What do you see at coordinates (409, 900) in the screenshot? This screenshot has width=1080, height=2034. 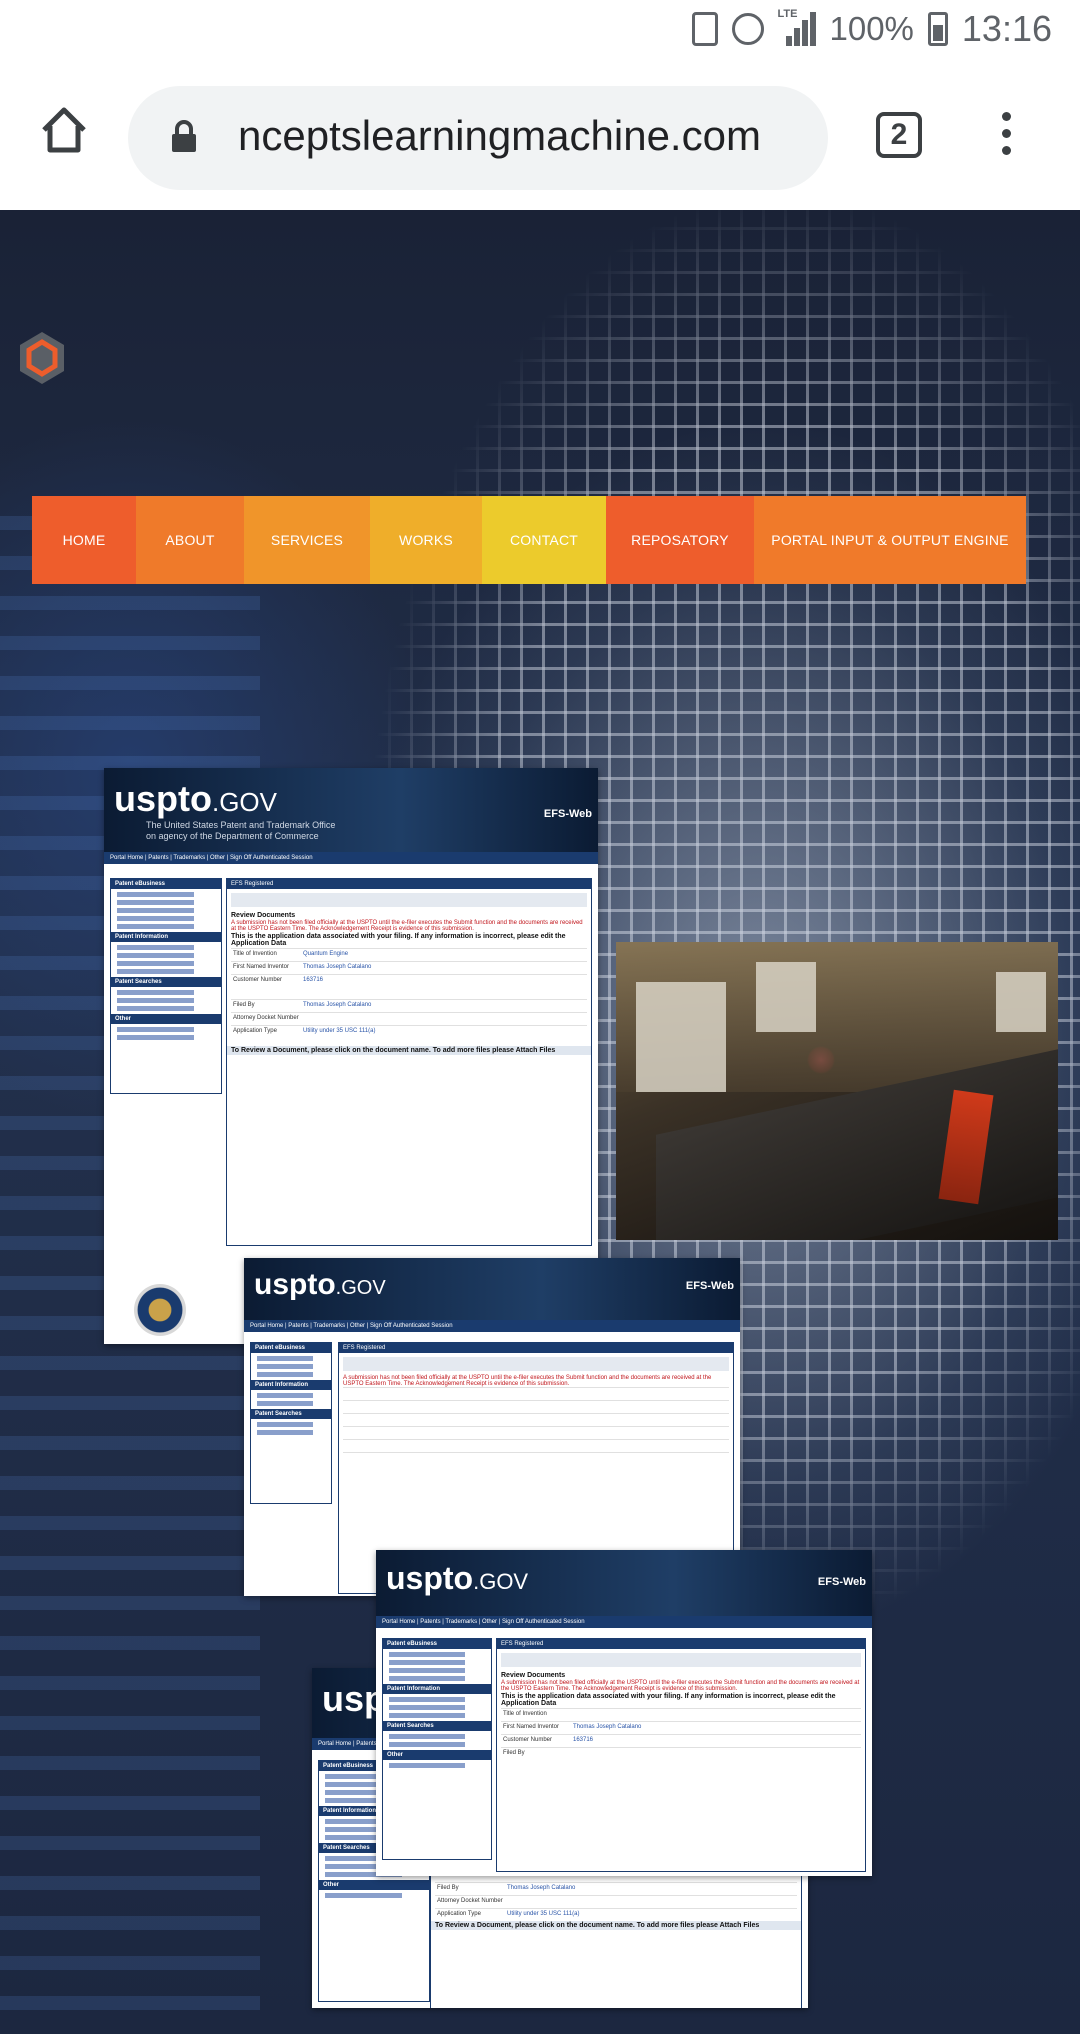 I see `step-tabs` at bounding box center [409, 900].